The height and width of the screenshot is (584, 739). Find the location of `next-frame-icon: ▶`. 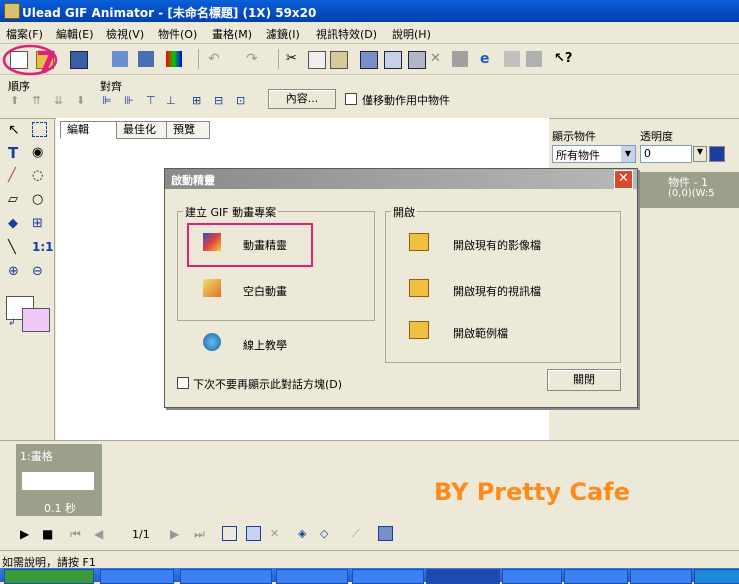

next-frame-icon: ▶ is located at coordinates (174, 534).